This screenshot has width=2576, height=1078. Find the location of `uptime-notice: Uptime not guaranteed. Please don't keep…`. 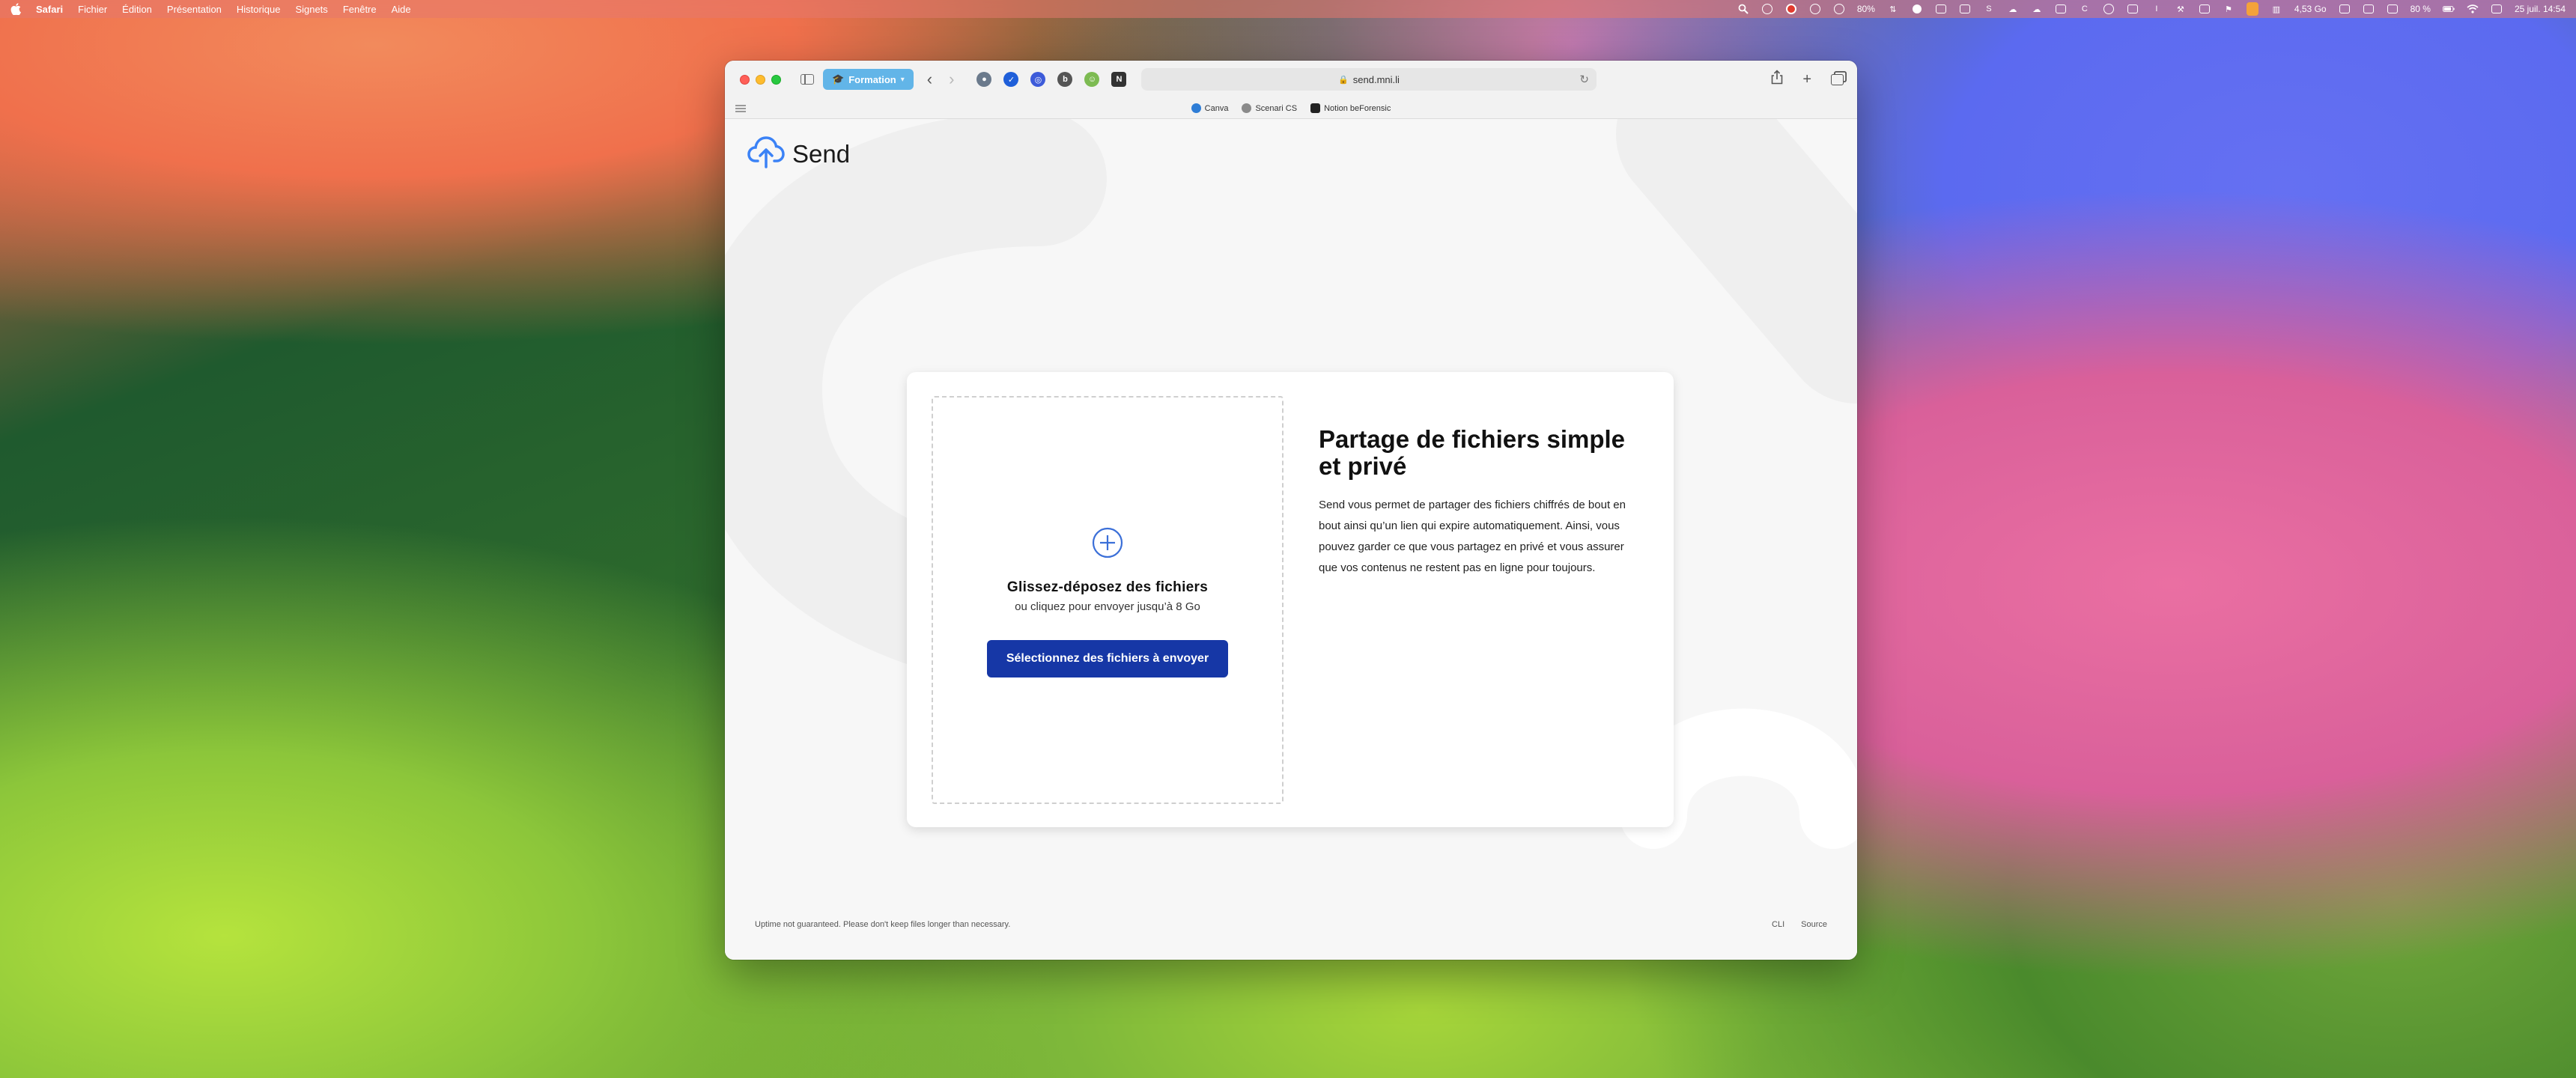

uptime-notice: Uptime not guaranteed. Please don't keep… is located at coordinates (883, 924).